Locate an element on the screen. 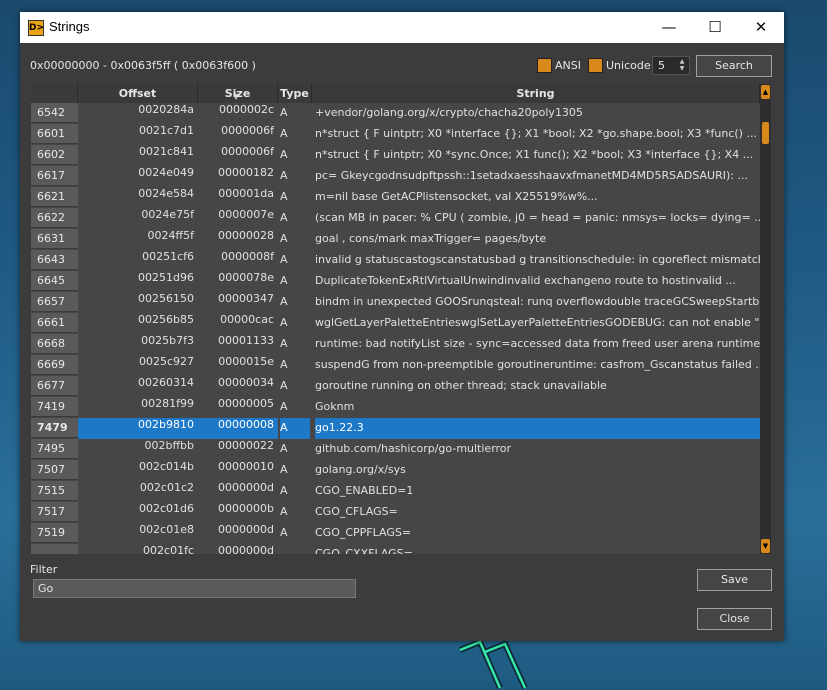 The height and width of the screenshot is (690, 827). min-length-value: 5 is located at coordinates (661, 65).